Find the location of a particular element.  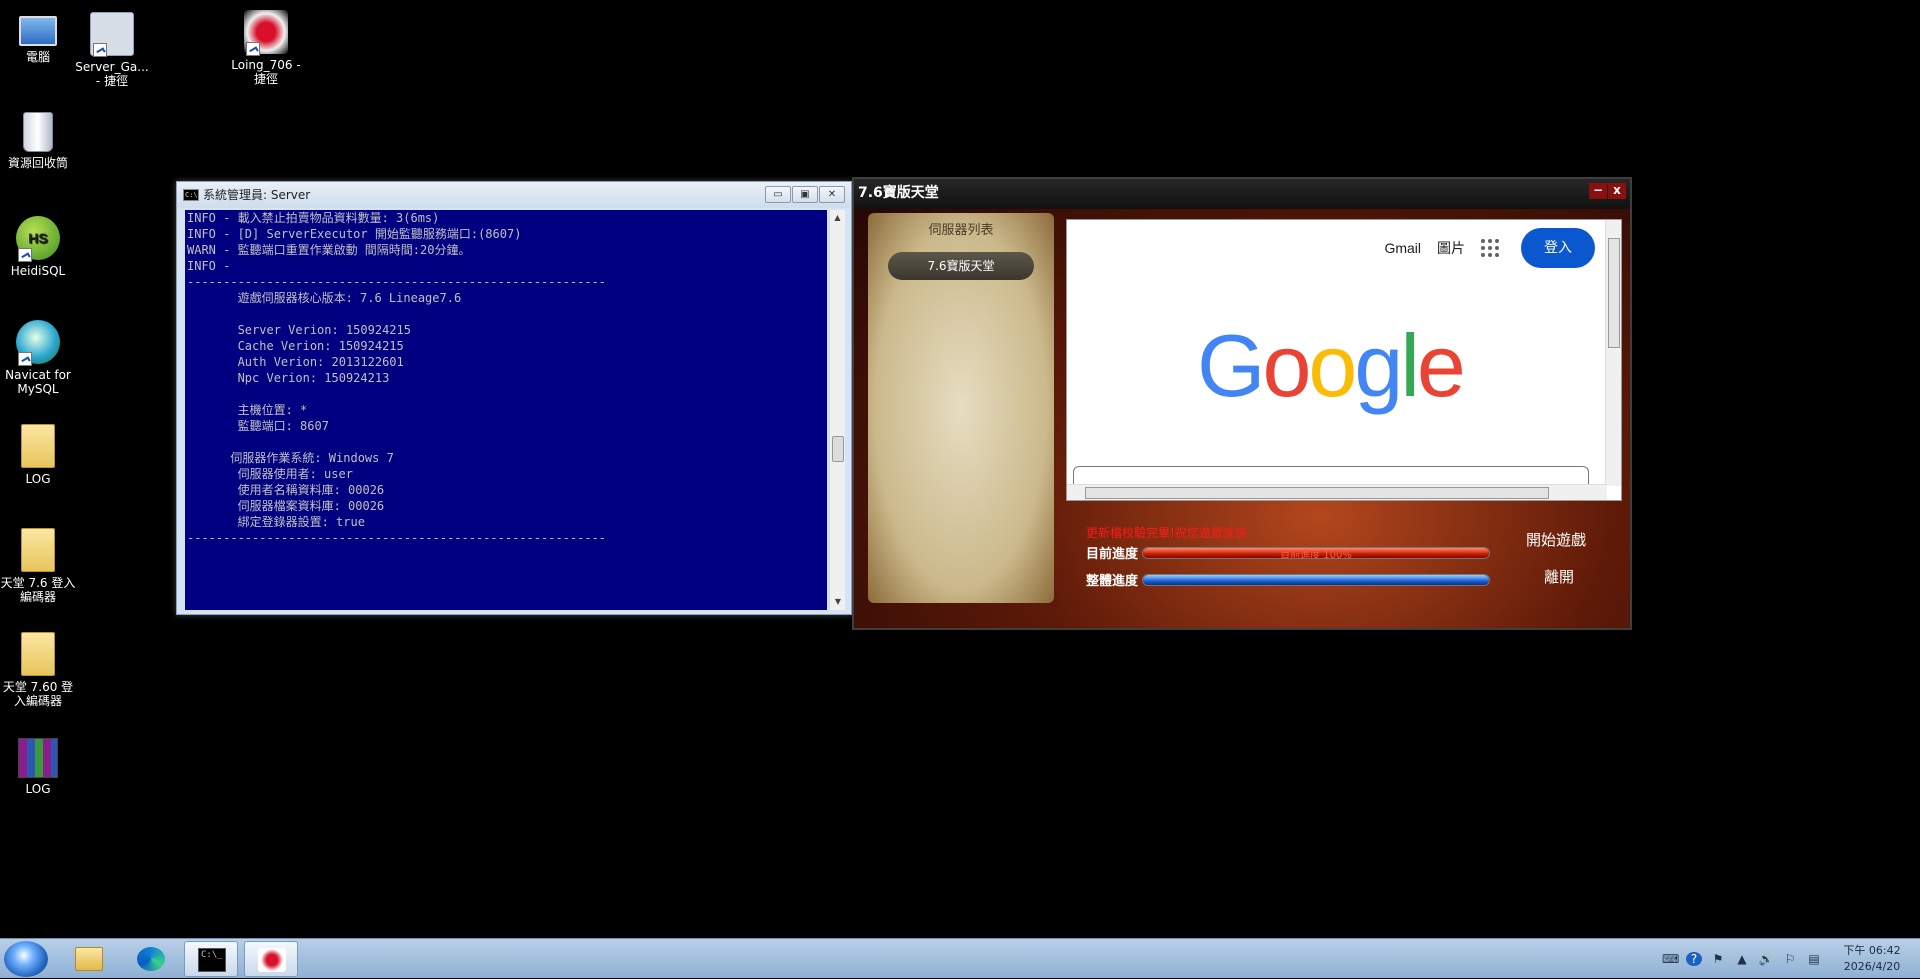

browser-horizontal-scrollbar is located at coordinates (1337, 492).